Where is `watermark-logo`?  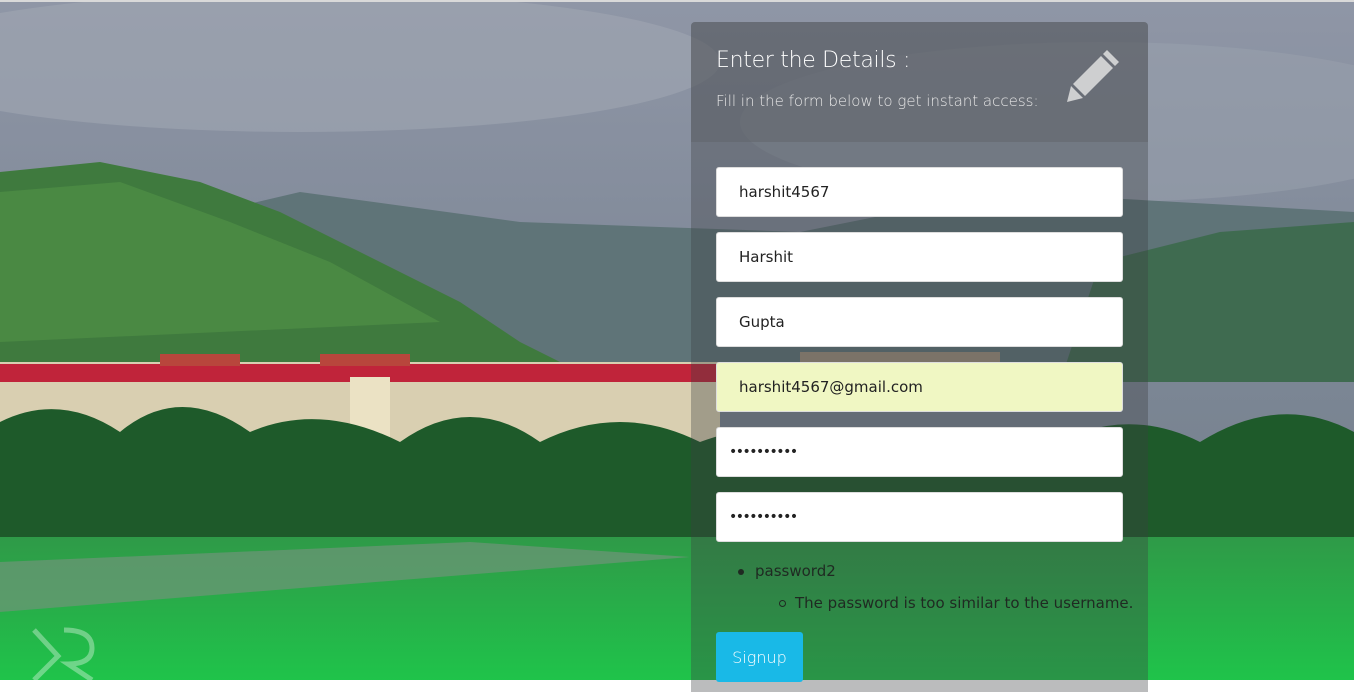 watermark-logo is located at coordinates (63, 653).